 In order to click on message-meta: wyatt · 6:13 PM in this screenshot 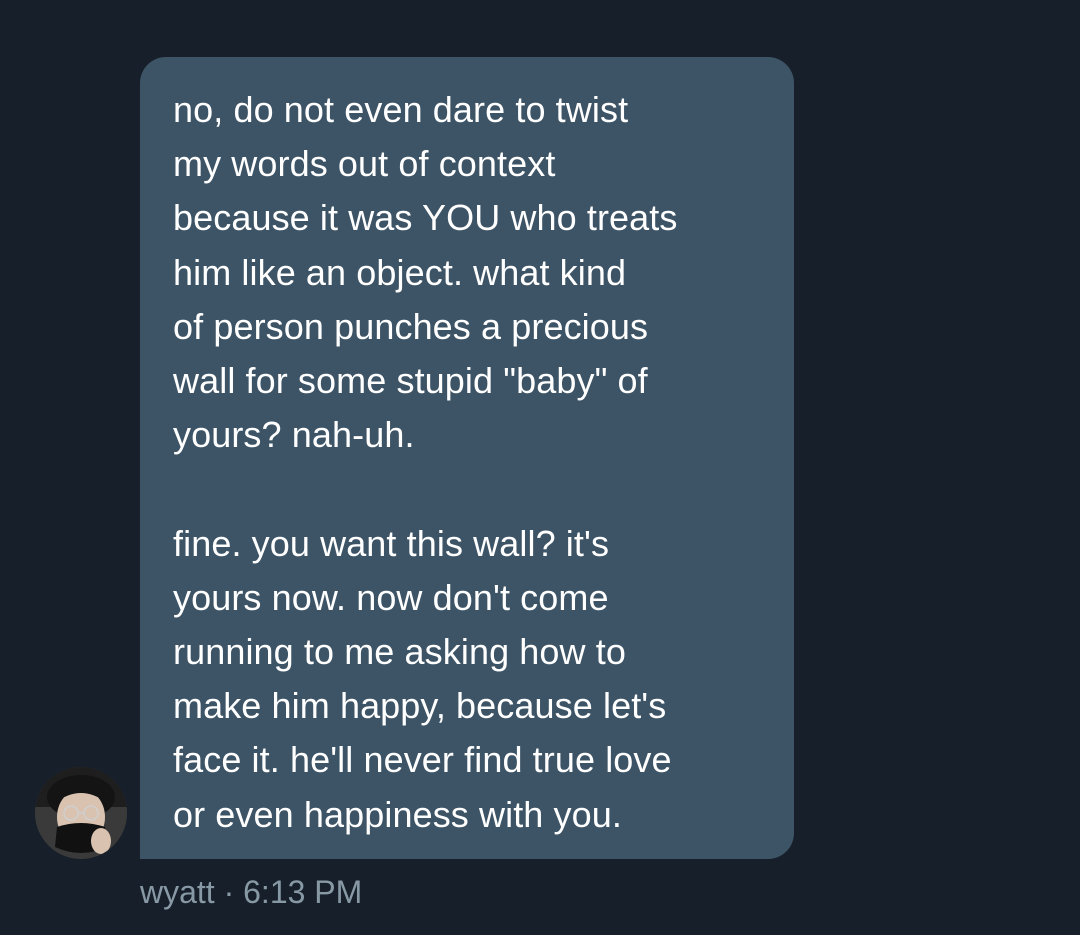, I will do `click(251, 892)`.